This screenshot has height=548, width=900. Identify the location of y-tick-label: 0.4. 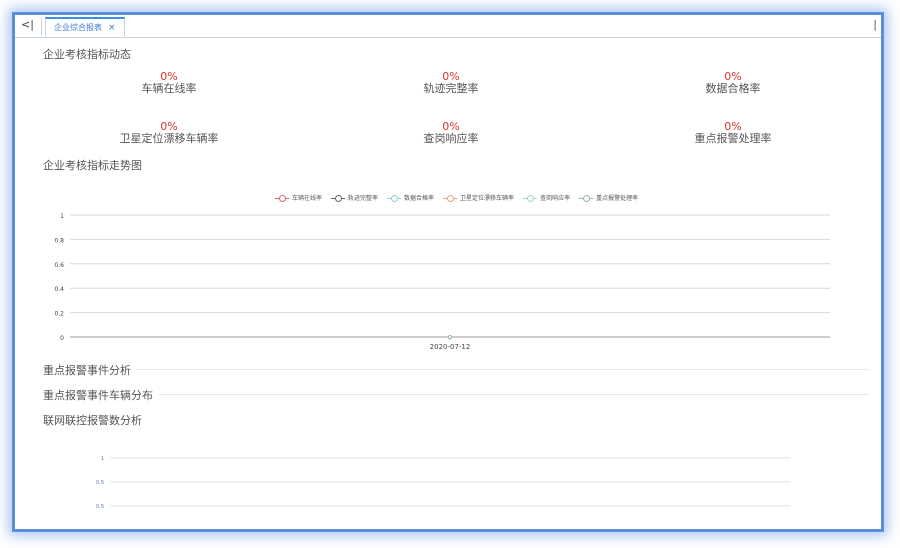
(59, 289).